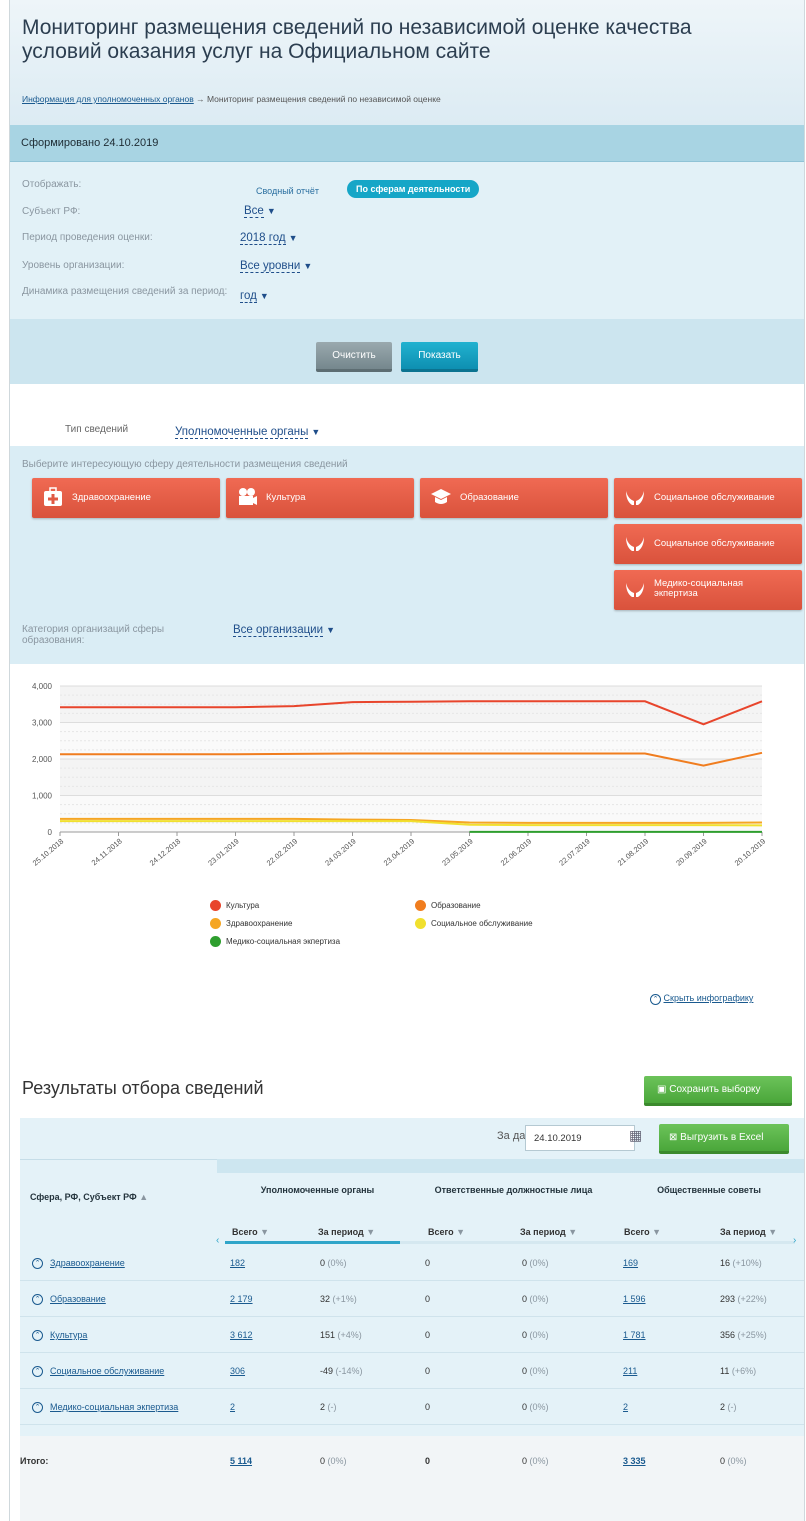  I want to click on dynamics-label: Динамика размещения сведений за период:, so click(125, 291).